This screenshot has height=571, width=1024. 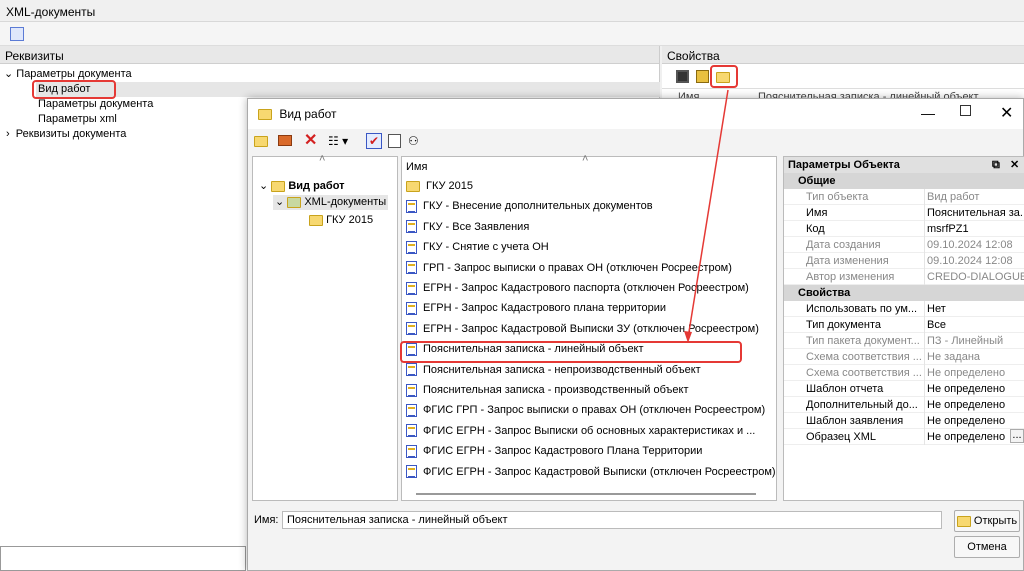 What do you see at coordinates (904, 373) in the screenshot?
I see `property-row: Схема соответствия ... Не определено` at bounding box center [904, 373].